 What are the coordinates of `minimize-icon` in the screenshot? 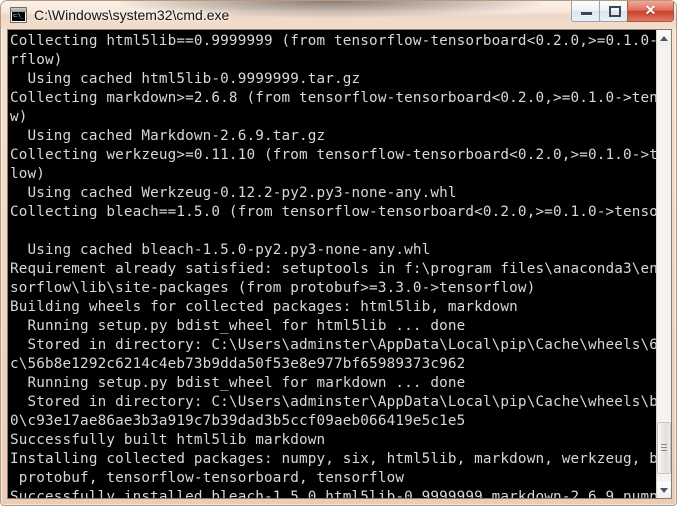 It's located at (586, 13).